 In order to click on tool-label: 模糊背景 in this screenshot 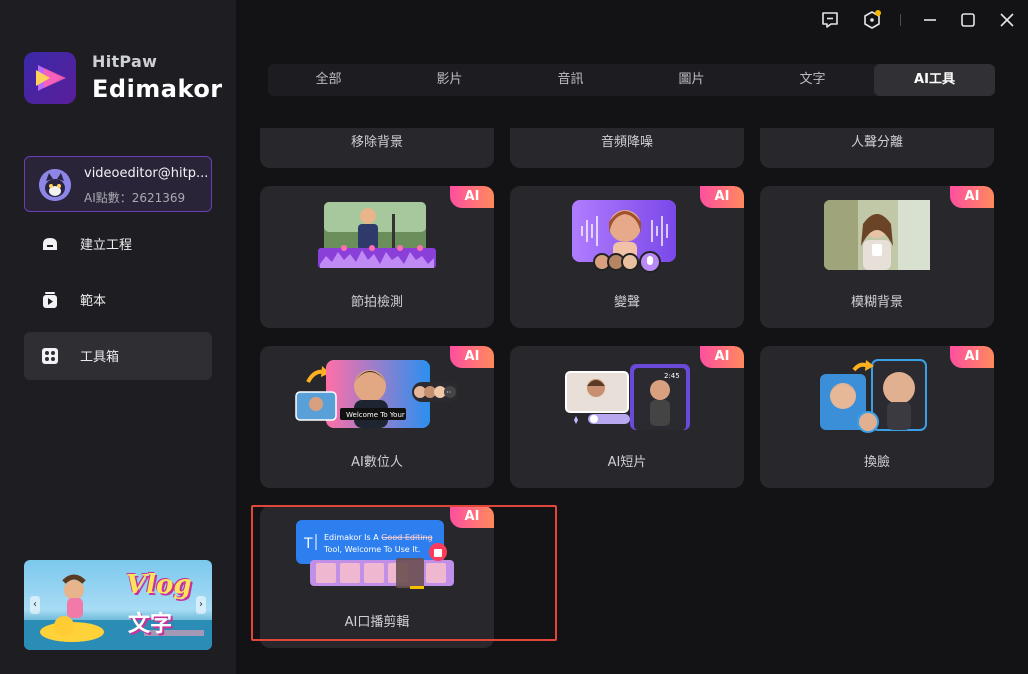, I will do `click(876, 302)`.